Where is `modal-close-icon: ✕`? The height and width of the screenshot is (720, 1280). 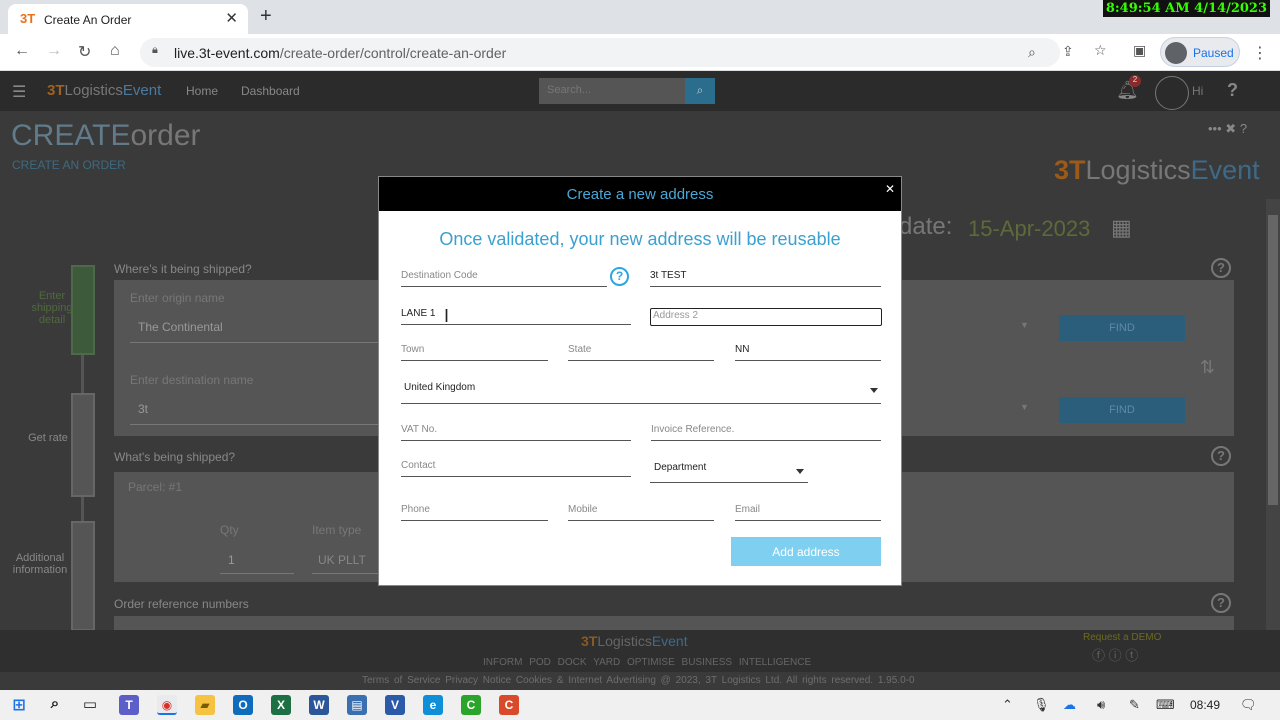
modal-close-icon: ✕ is located at coordinates (890, 189).